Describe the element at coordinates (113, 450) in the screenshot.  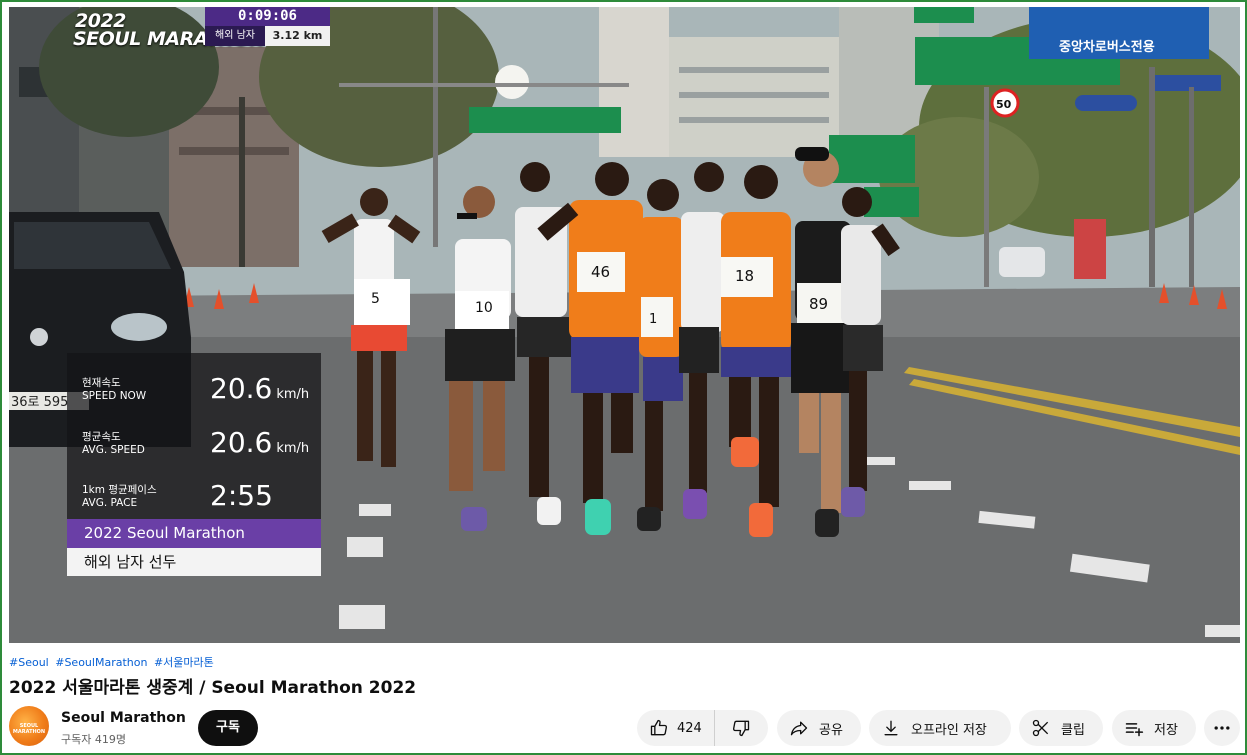
I see `stat-label-en: AVG. SPEED` at that location.